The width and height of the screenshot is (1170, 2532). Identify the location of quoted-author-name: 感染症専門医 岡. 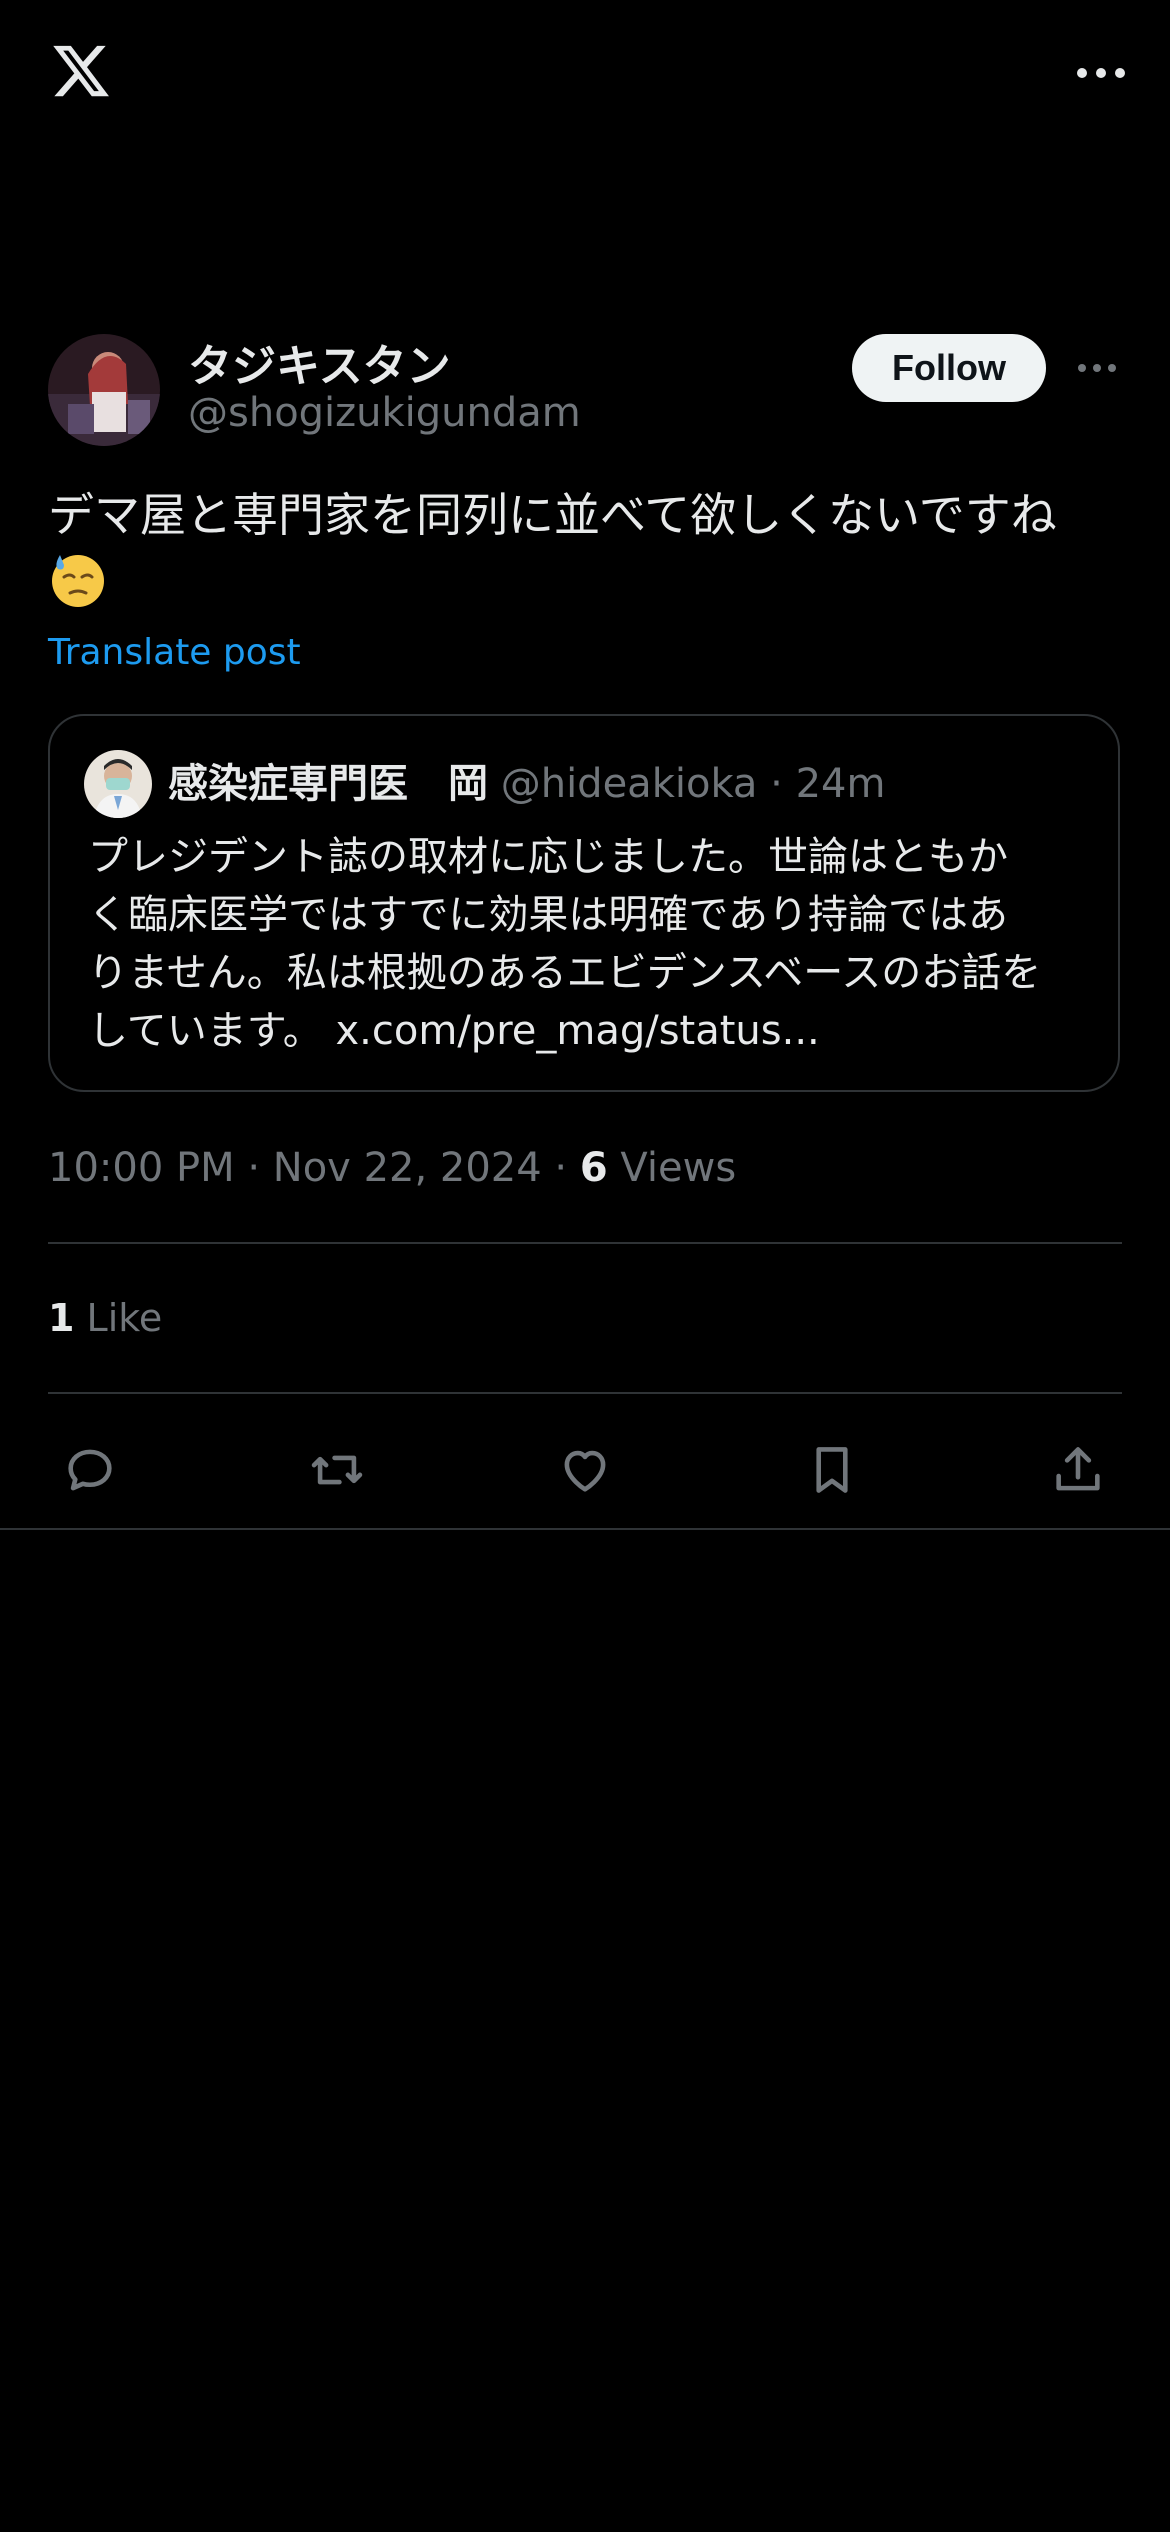
(328, 784).